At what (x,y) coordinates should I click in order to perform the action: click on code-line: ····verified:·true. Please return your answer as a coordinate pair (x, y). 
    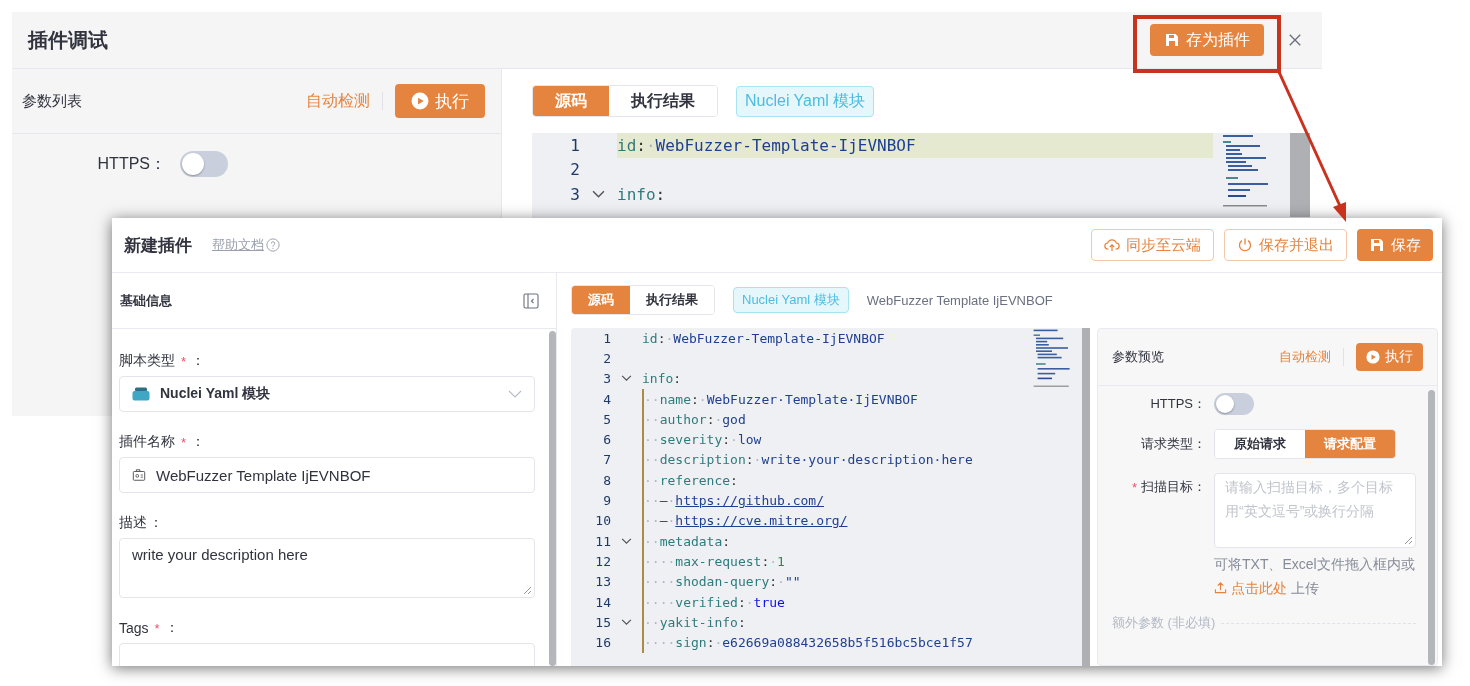
    Looking at the image, I should click on (713, 602).